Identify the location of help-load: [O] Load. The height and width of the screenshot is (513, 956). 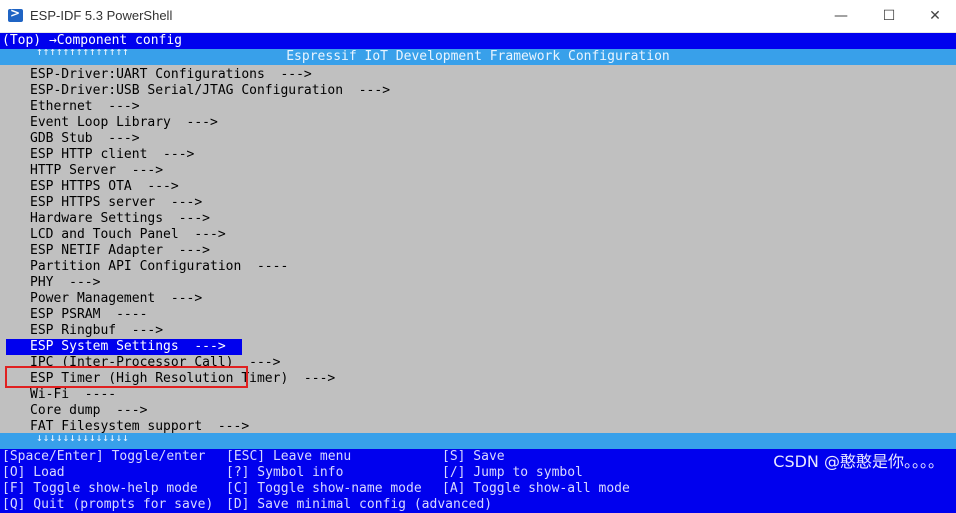
(33, 472).